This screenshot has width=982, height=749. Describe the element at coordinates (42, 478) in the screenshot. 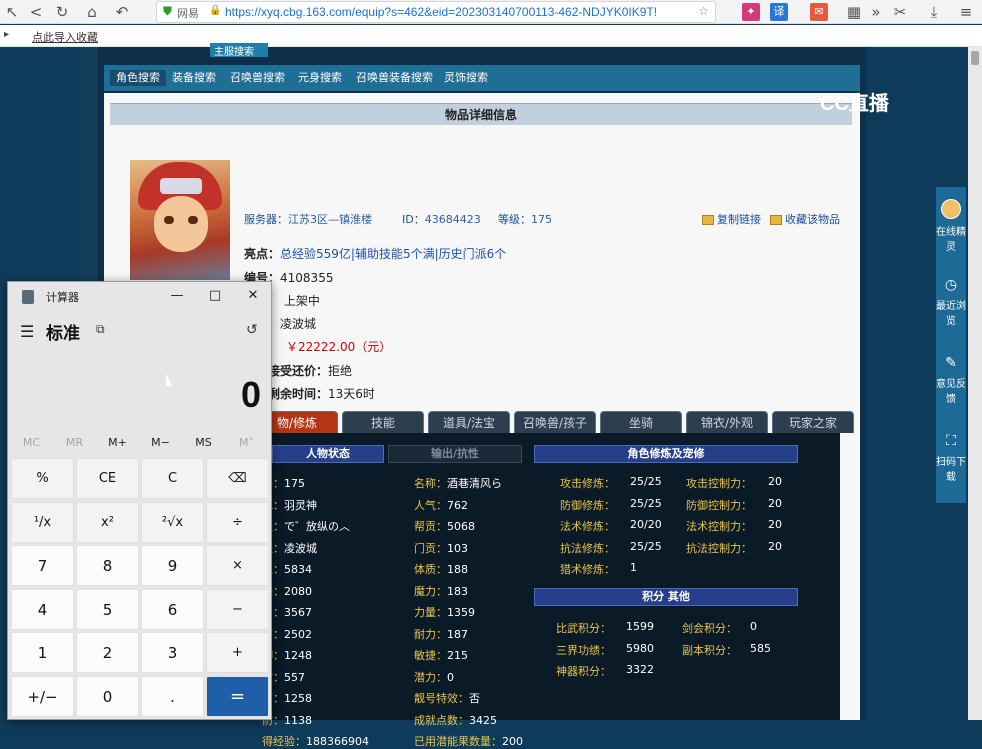

I see `percent-button: %` at that location.